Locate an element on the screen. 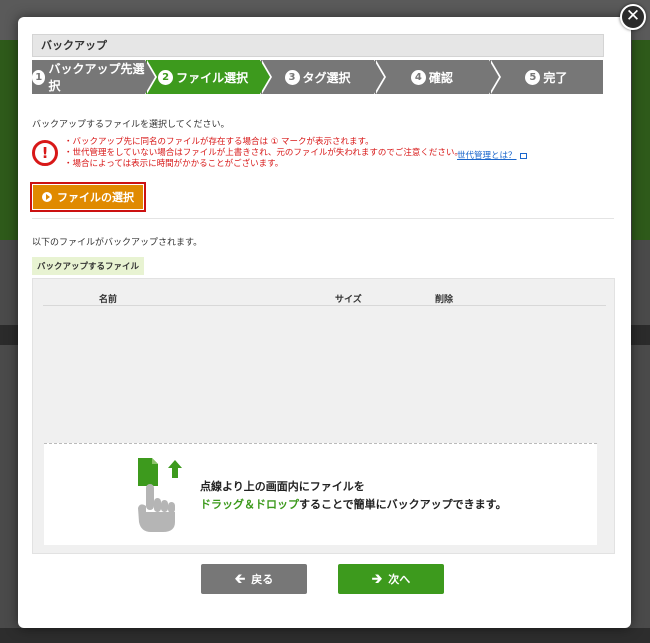 This screenshot has width=650, height=643. select-file-label: ファイルの選択 is located at coordinates (95, 197).